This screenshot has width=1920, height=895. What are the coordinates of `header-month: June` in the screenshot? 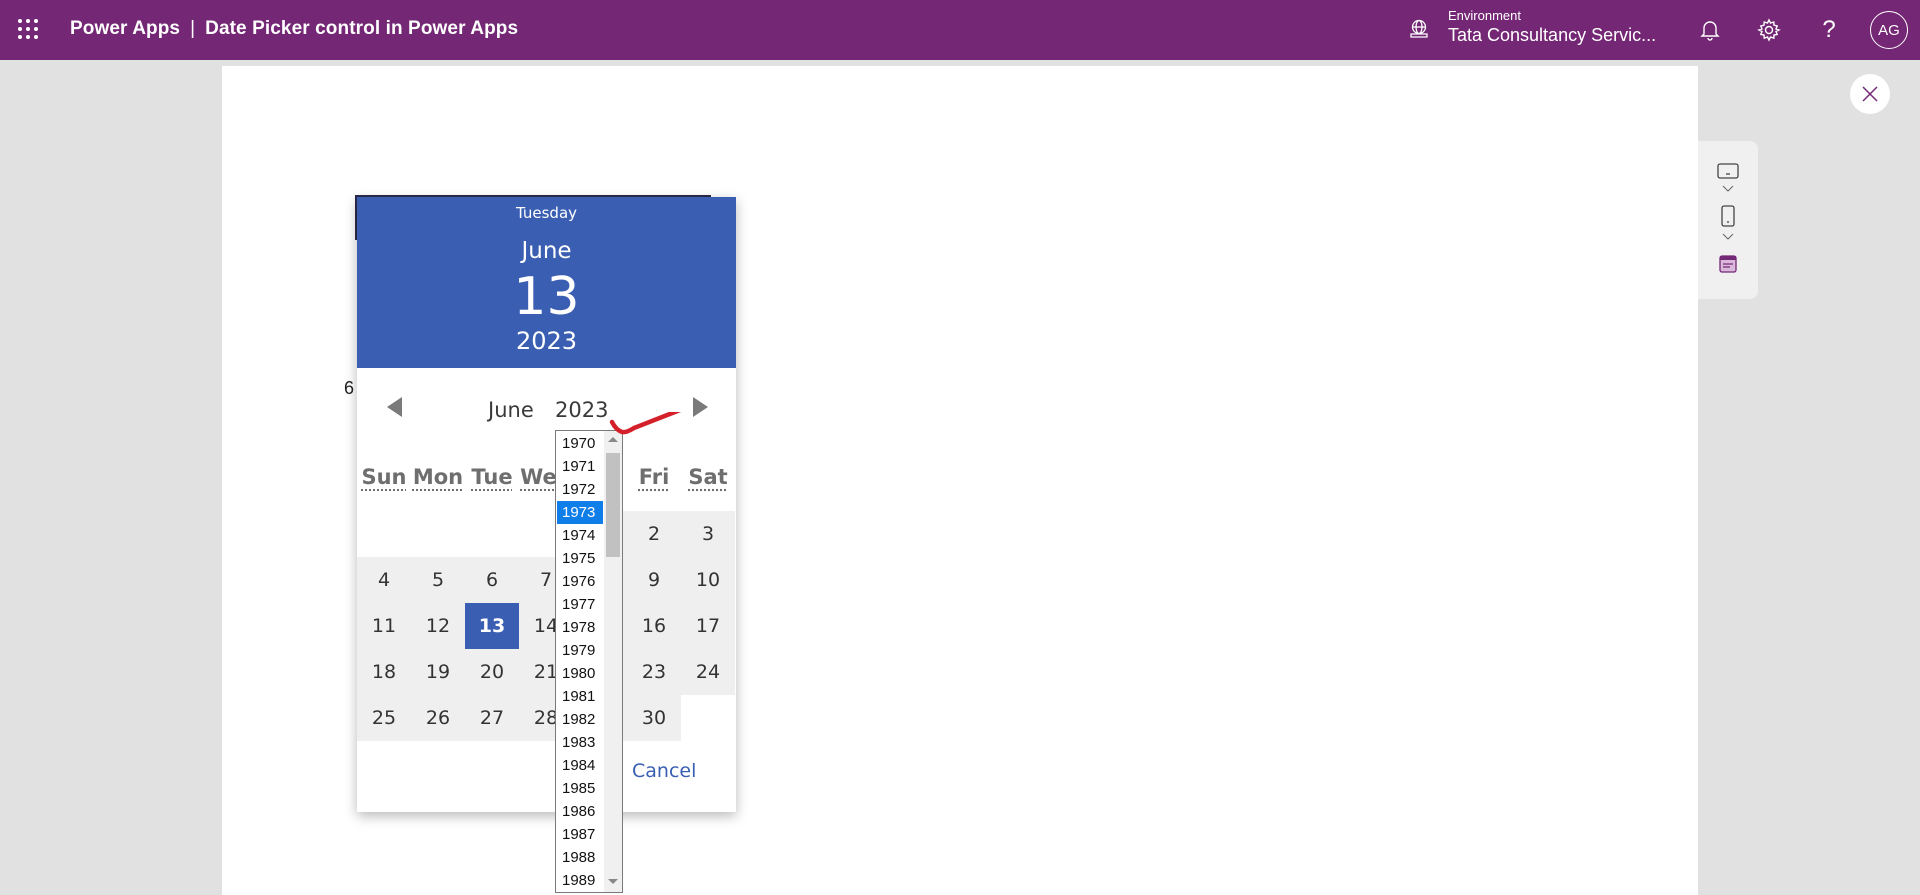 It's located at (546, 251).